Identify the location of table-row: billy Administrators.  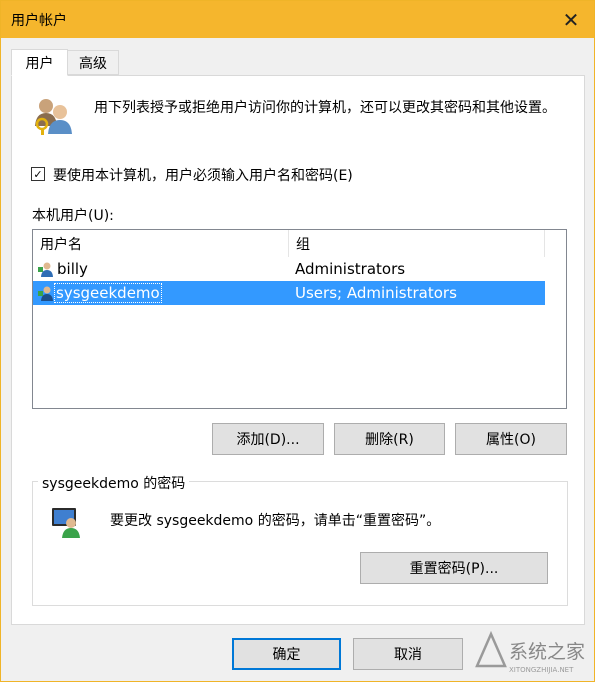
(289, 269).